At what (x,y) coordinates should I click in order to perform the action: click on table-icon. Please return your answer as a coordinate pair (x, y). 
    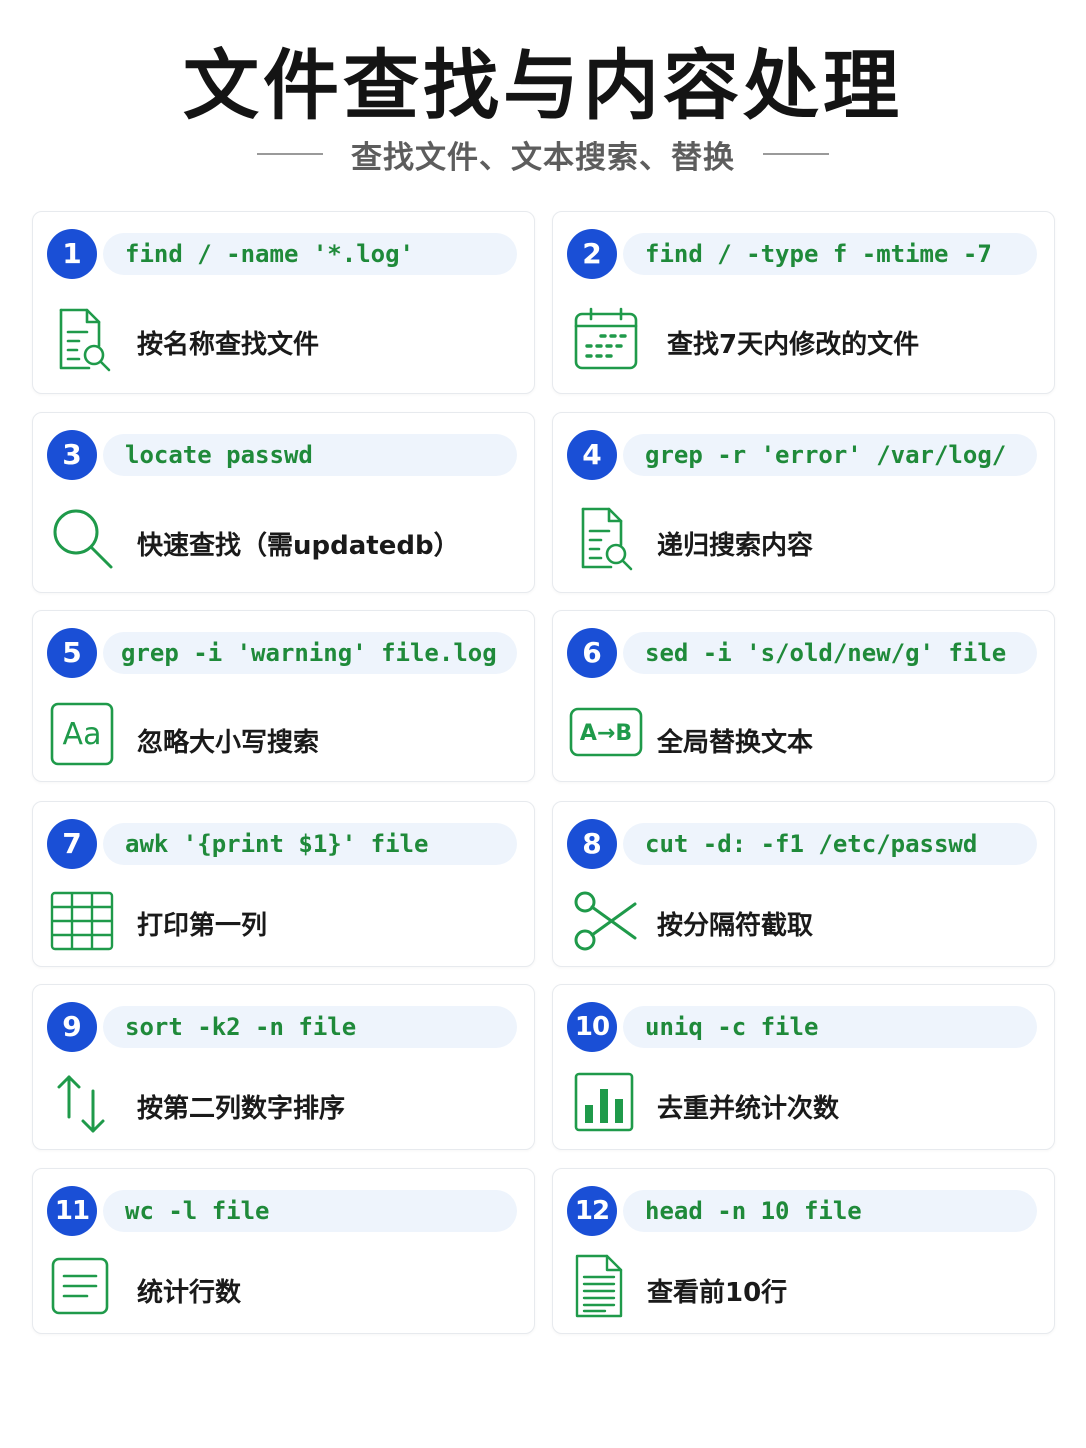
    Looking at the image, I should click on (82, 921).